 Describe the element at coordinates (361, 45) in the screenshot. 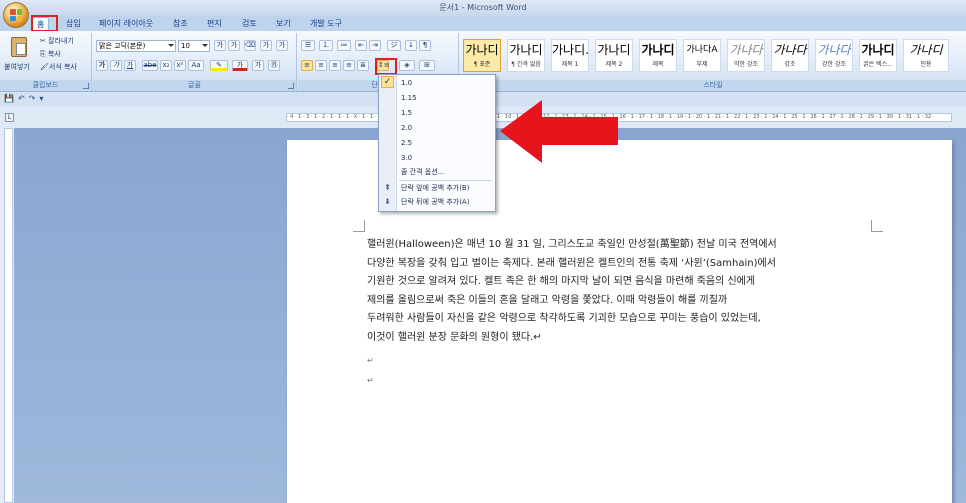

I see `decrease-indent-button: ⇤` at that location.